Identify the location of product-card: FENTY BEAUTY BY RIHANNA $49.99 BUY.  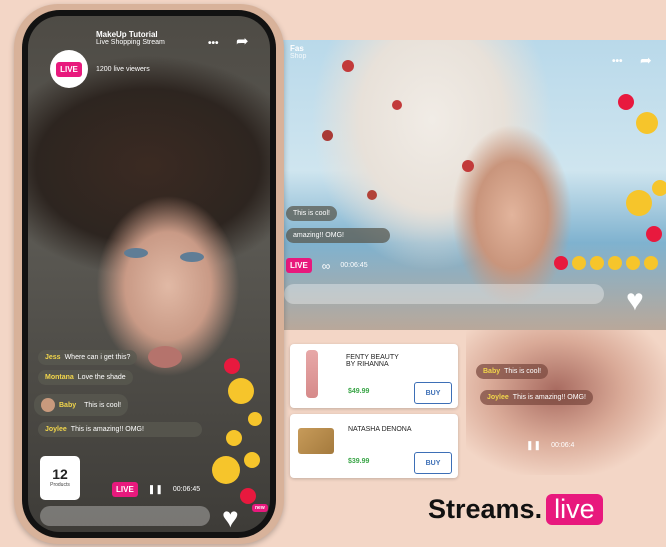
(374, 376).